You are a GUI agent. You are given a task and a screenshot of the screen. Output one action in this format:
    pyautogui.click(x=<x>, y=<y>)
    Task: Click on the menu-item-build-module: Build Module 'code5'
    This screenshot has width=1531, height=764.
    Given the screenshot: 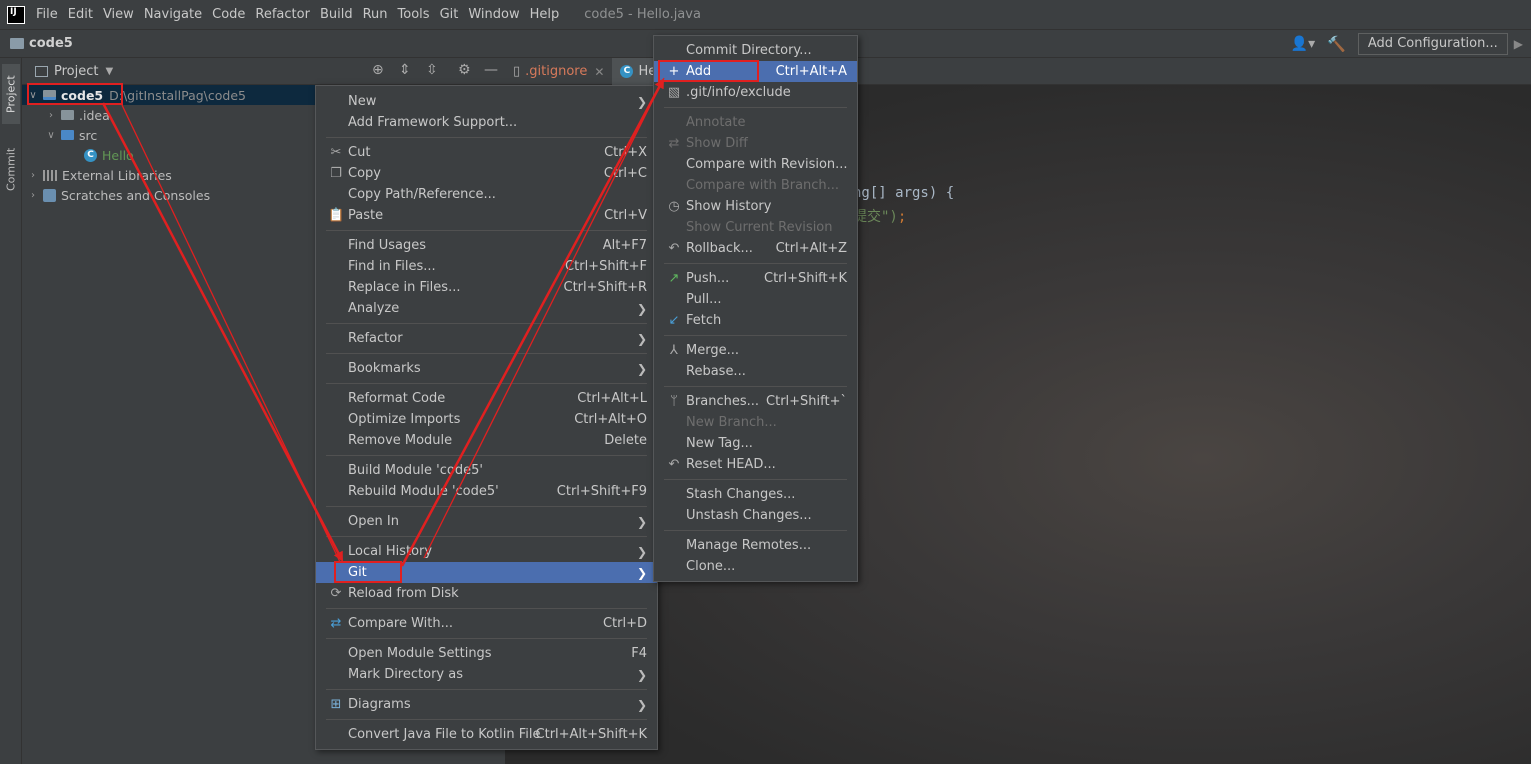 What is the action you would take?
    pyautogui.click(x=486, y=470)
    